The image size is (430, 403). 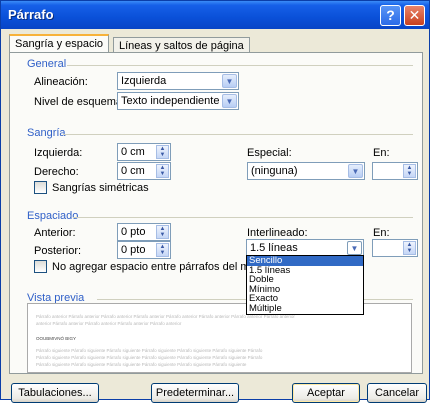 What do you see at coordinates (144, 81) in the screenshot?
I see `alignment-value: Izquierda` at bounding box center [144, 81].